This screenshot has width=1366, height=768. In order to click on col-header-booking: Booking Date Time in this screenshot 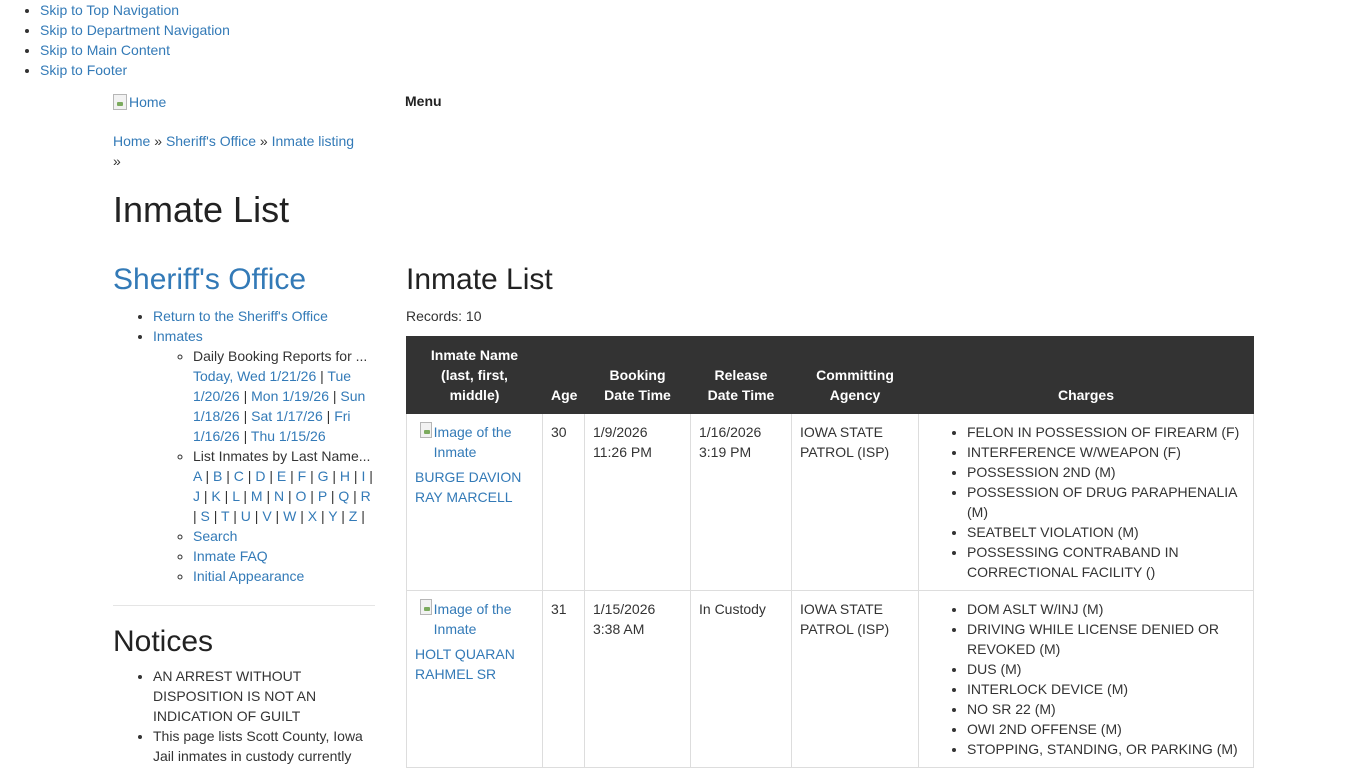, I will do `click(637, 375)`.